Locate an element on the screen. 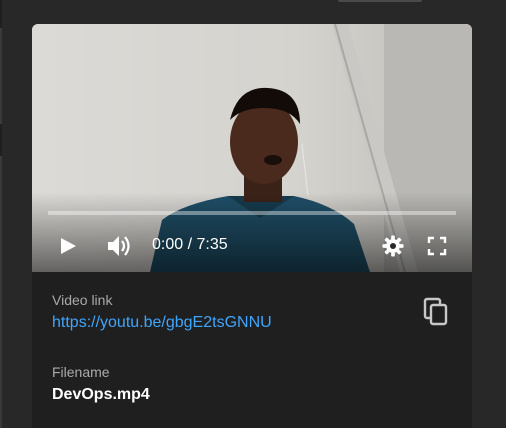 This screenshot has width=506, height=428. copy-icon is located at coordinates (435, 311).